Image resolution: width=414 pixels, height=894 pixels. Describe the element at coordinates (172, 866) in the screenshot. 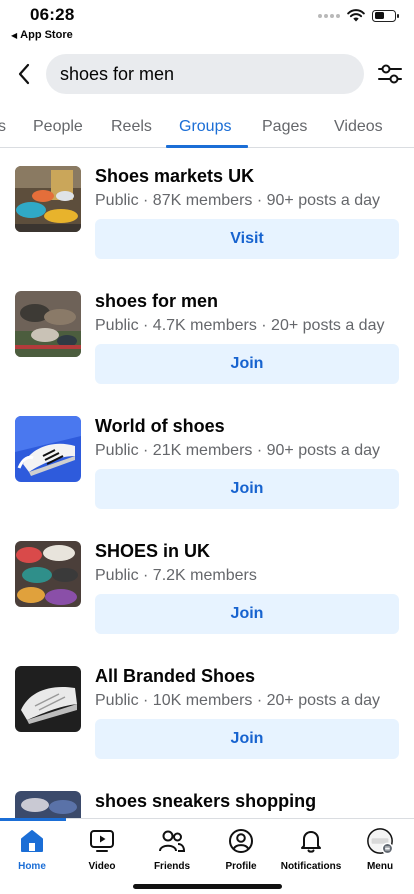

I see `nav-friends-label: Friends` at that location.